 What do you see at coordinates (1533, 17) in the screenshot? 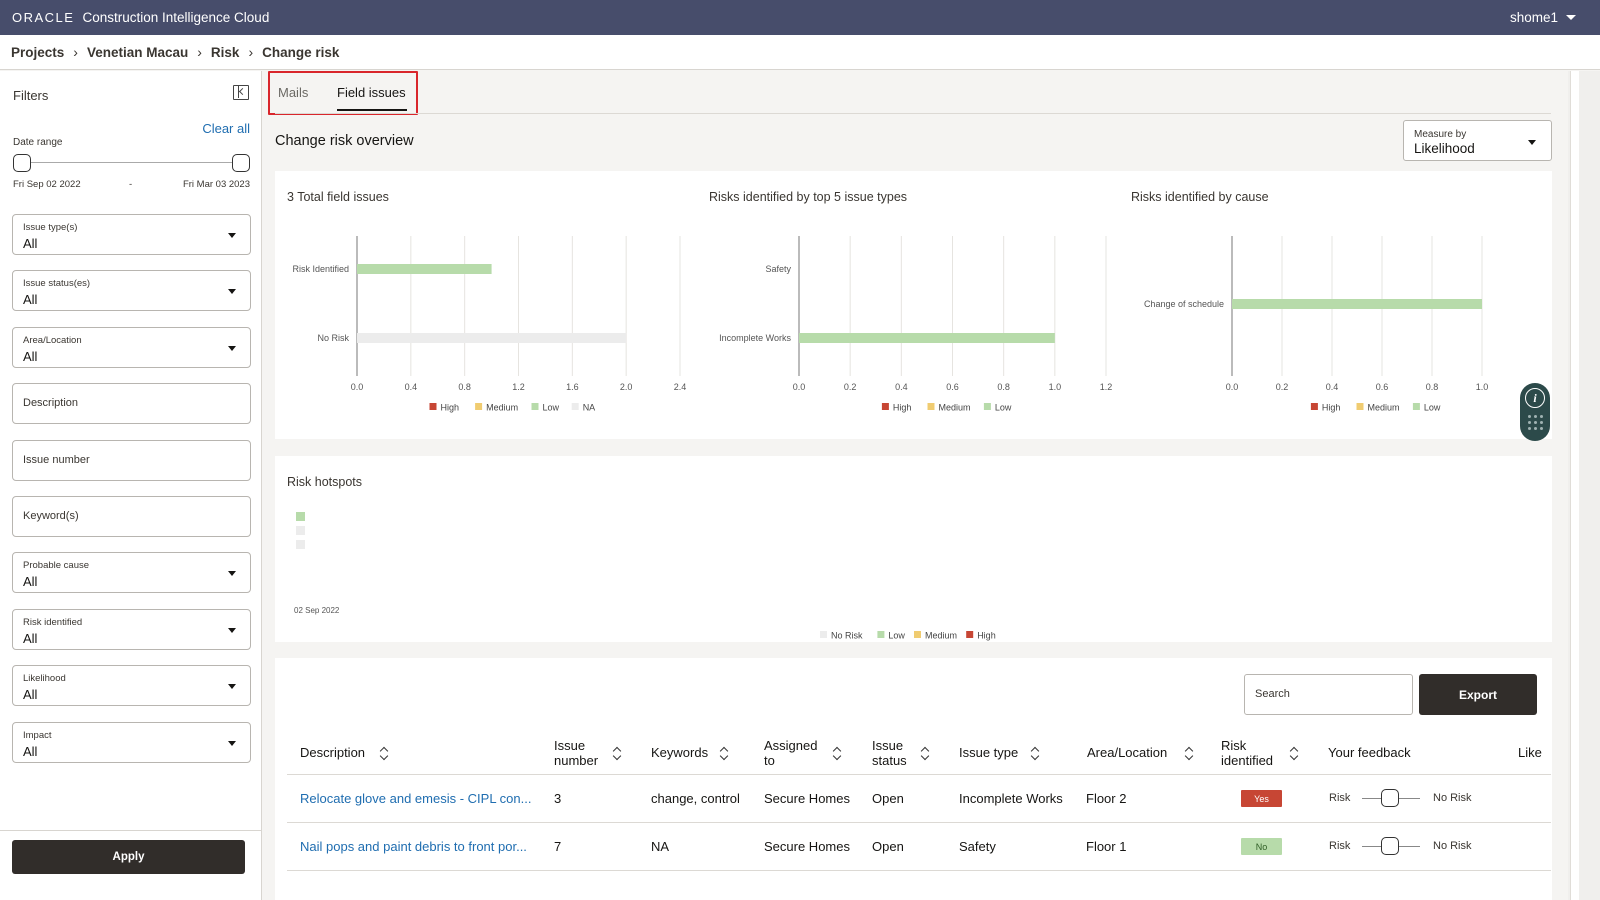
I see `user-name: shome1` at bounding box center [1533, 17].